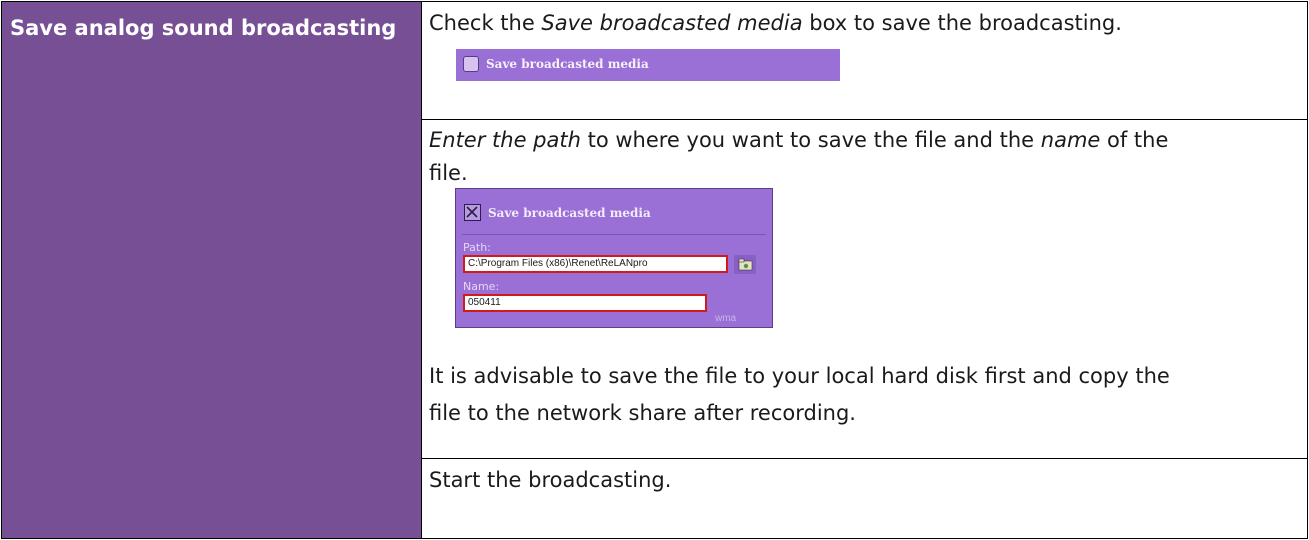 This screenshot has height=540, width=1309. I want to click on browse-folder-button, so click(745, 264).